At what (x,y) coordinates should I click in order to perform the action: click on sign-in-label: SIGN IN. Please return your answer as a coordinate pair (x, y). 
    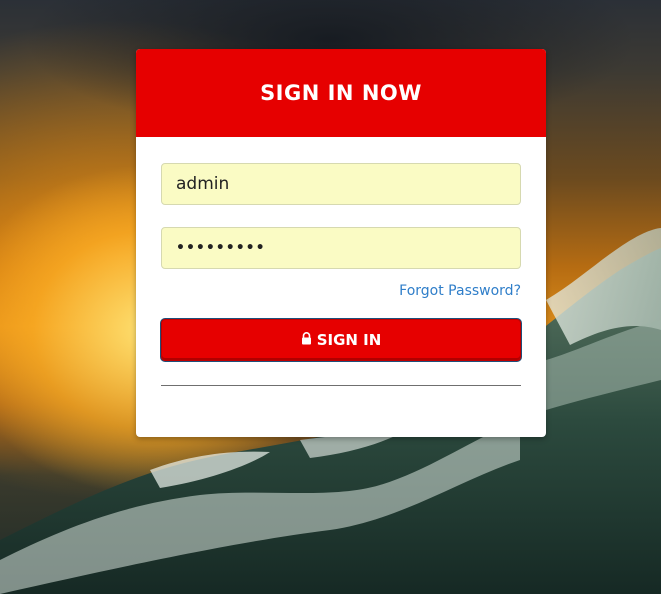
    Looking at the image, I should click on (349, 340).